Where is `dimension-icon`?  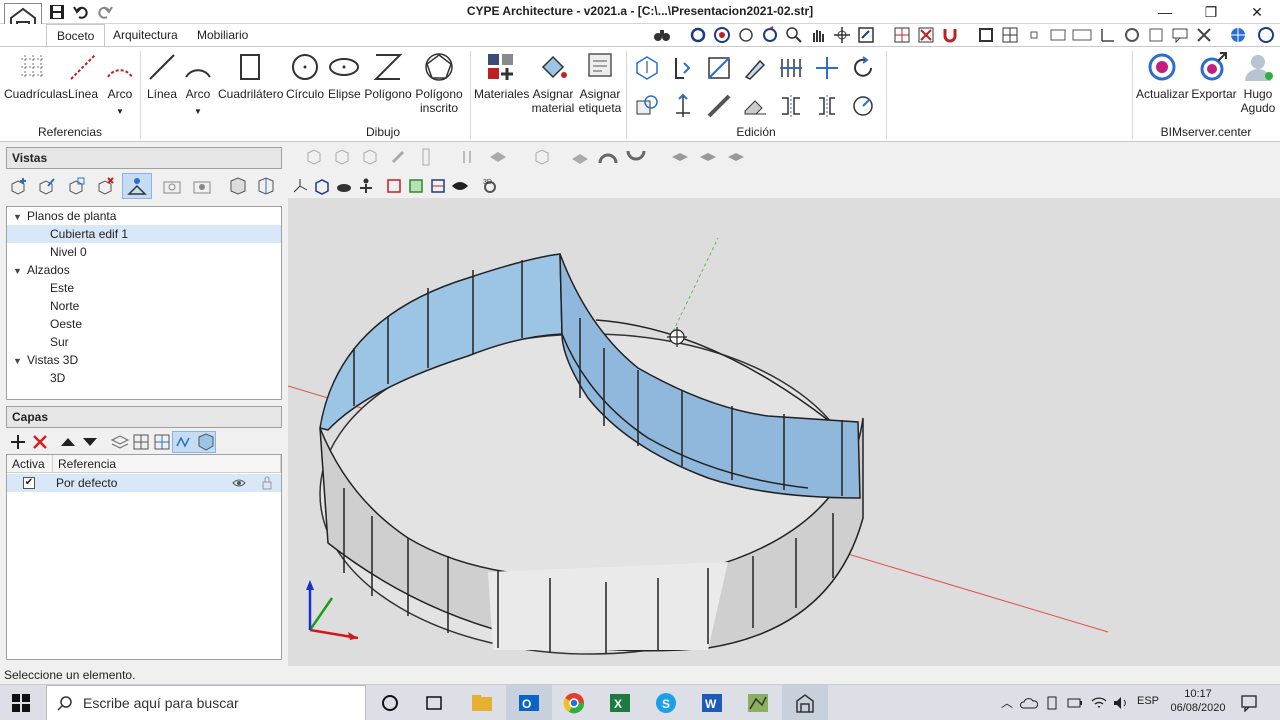 dimension-icon is located at coordinates (1108, 35).